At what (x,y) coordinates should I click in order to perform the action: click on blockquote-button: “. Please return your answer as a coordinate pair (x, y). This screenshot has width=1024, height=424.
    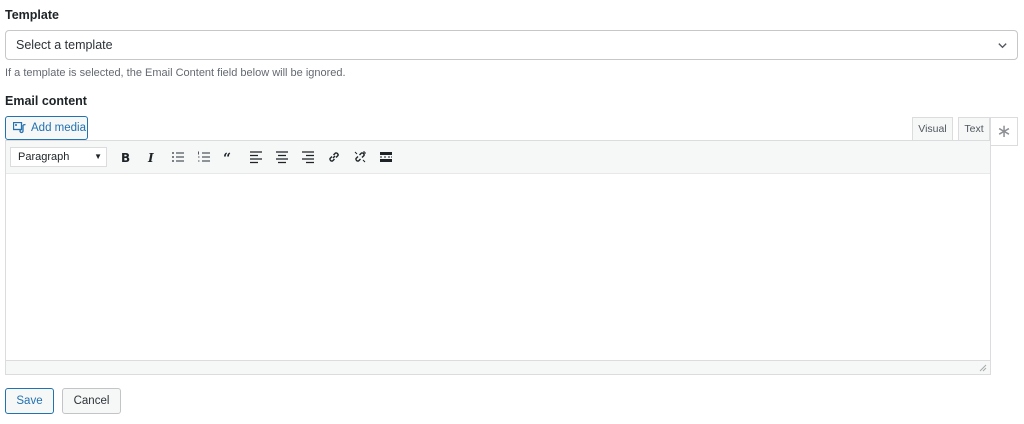
    Looking at the image, I should click on (229, 157).